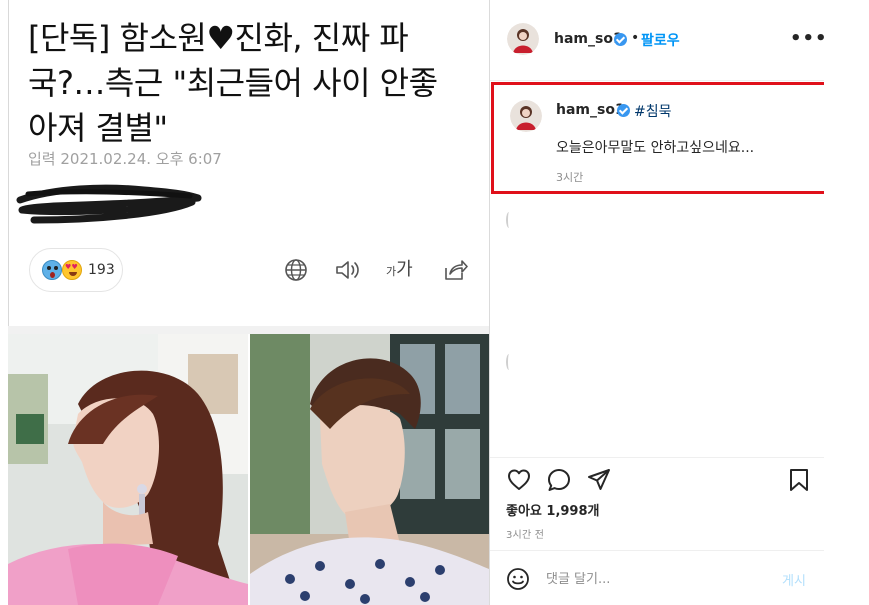 The width and height of the screenshot is (869, 605). I want to click on article-dateline: 입력 2021.02.24. 오후 6:07, so click(125, 159).